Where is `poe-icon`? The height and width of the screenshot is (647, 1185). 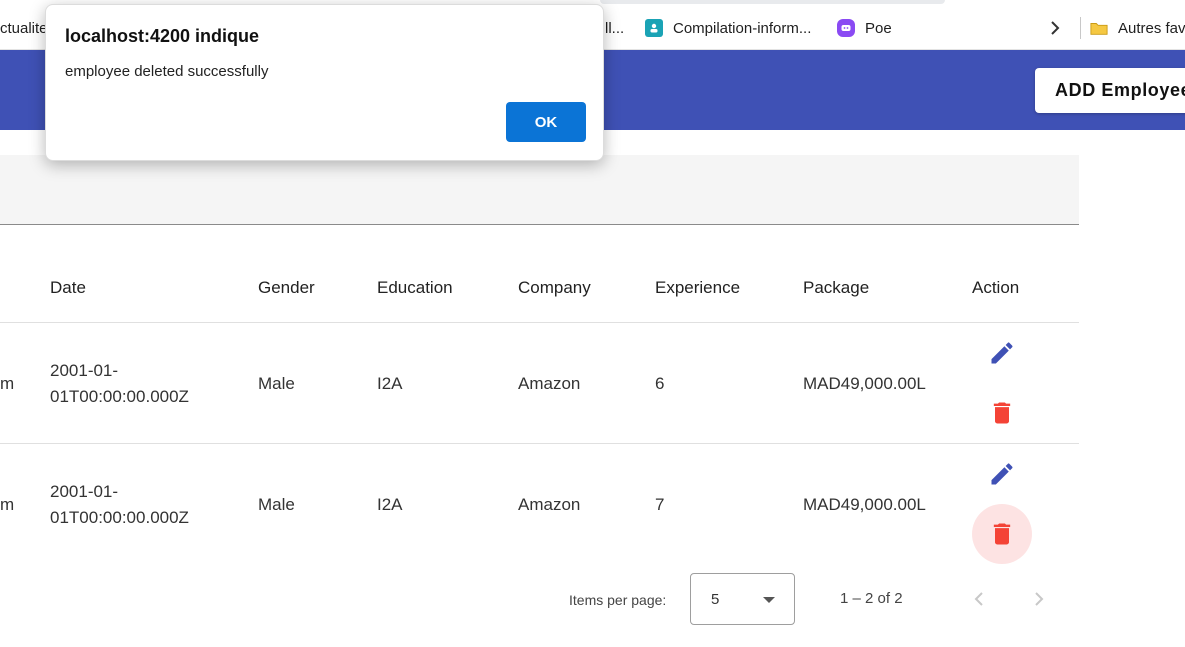 poe-icon is located at coordinates (846, 28).